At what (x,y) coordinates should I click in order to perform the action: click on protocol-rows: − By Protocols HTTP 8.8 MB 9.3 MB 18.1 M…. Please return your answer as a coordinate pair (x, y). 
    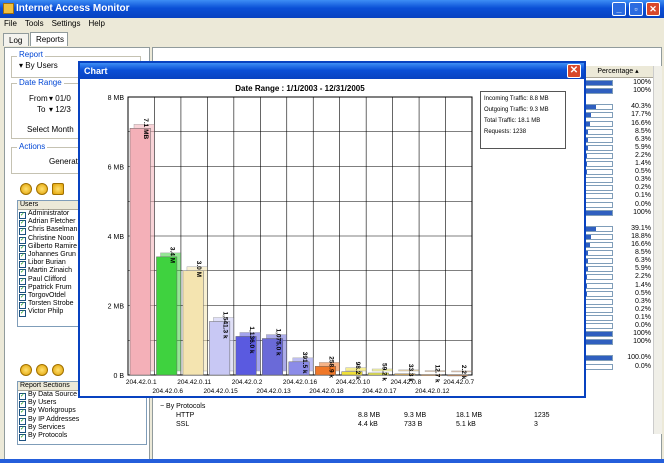
    Looking at the image, I should click on (367, 421).